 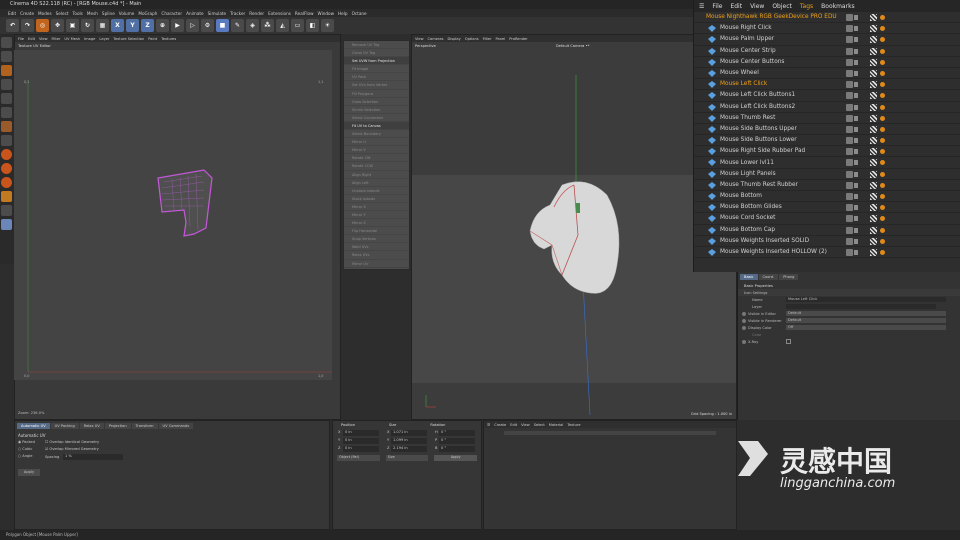 I want to click on axis-mode-icon, so click(x=6, y=140).